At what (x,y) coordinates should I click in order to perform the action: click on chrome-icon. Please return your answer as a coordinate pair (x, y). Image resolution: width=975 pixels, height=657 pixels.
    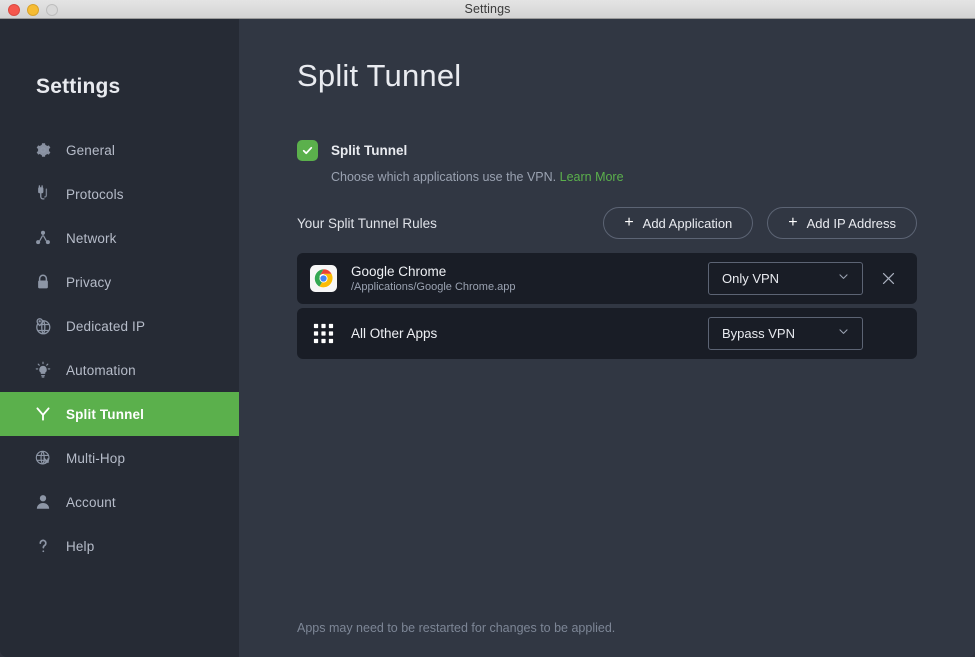
    Looking at the image, I should click on (323, 278).